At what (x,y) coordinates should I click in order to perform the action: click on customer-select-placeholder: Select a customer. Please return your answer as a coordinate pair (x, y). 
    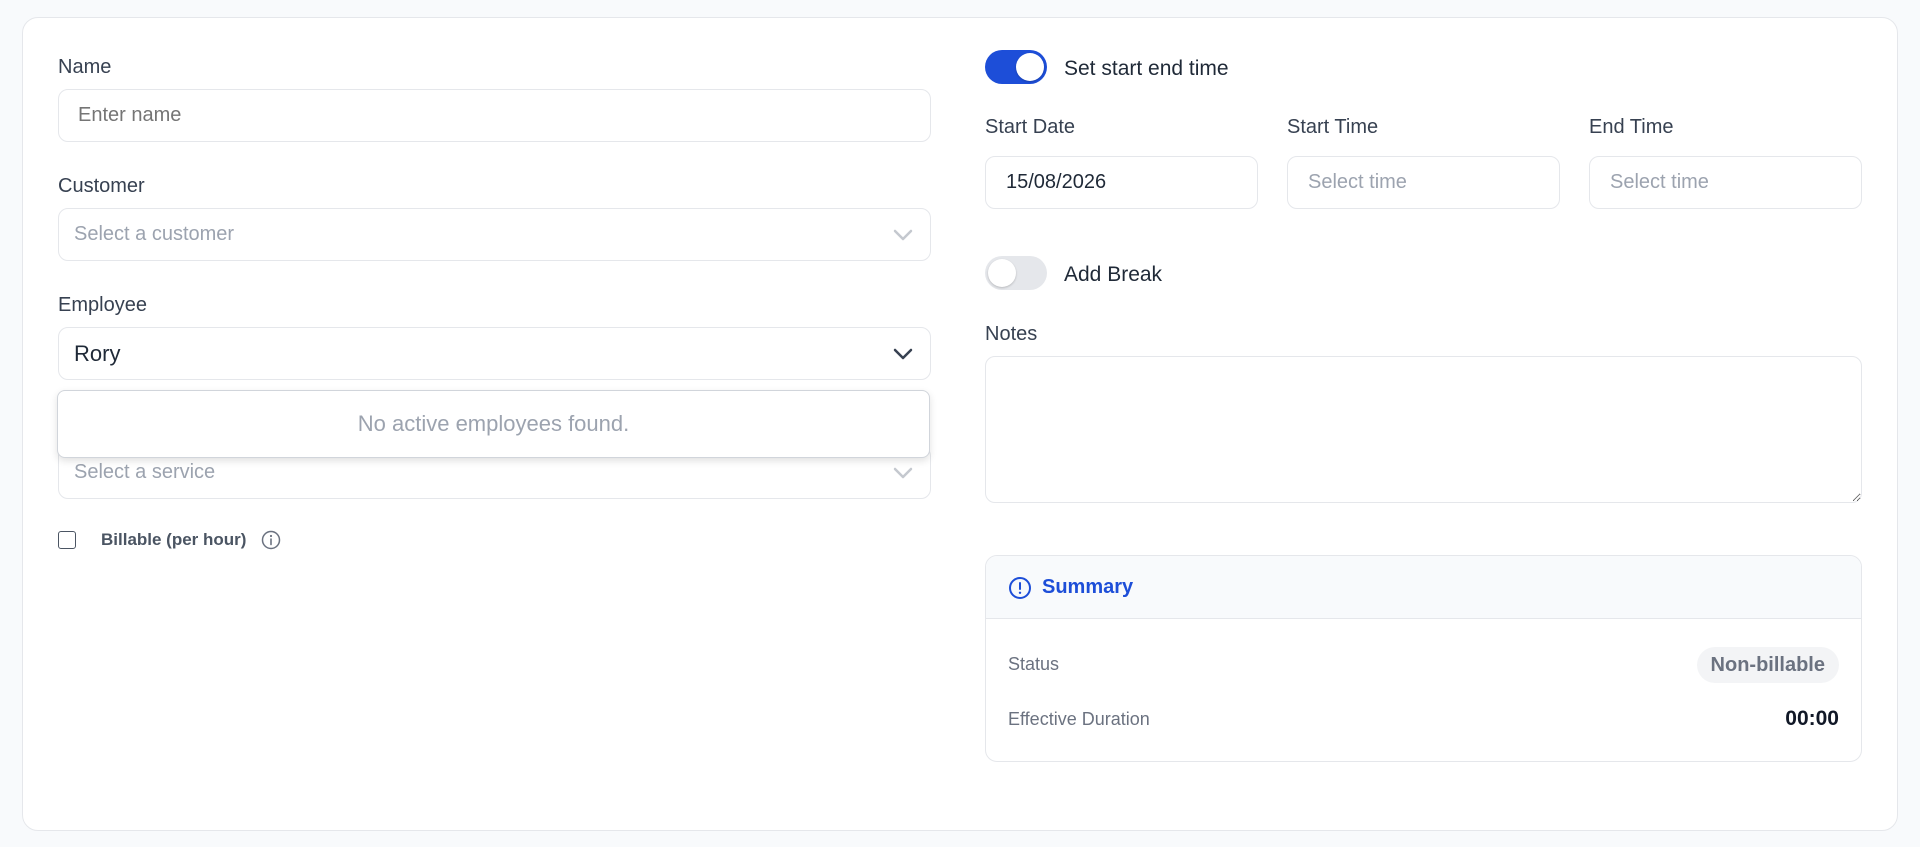
    Looking at the image, I should click on (154, 234).